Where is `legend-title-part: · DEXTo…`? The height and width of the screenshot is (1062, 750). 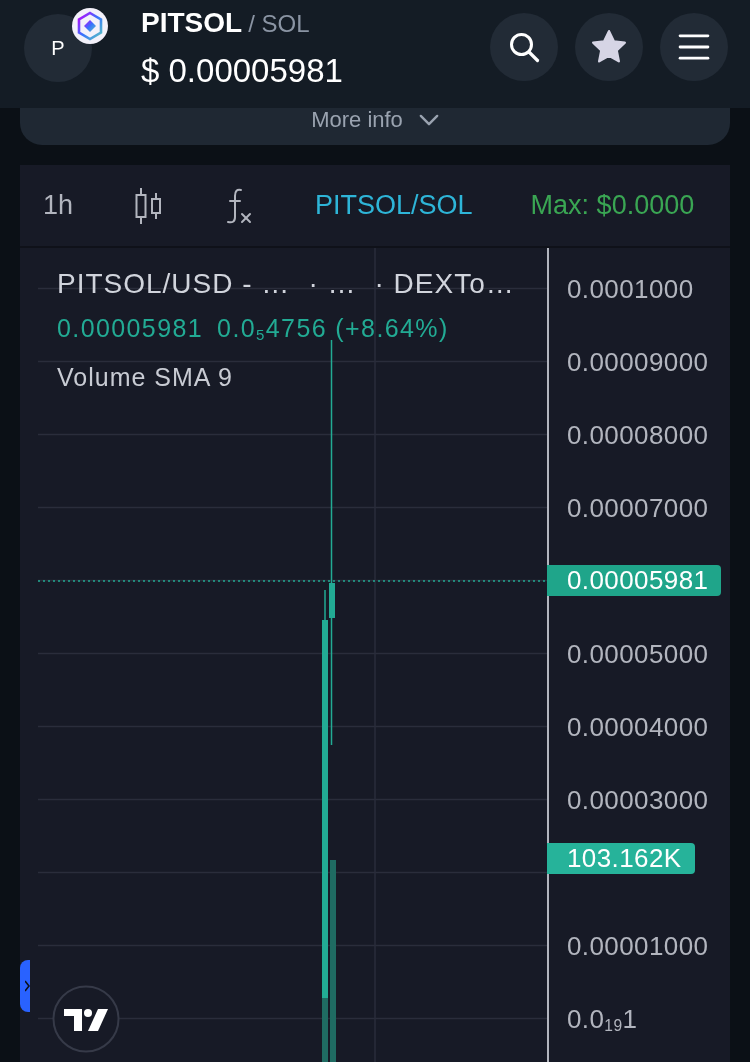
legend-title-part: · DEXTo… is located at coordinates (444, 284).